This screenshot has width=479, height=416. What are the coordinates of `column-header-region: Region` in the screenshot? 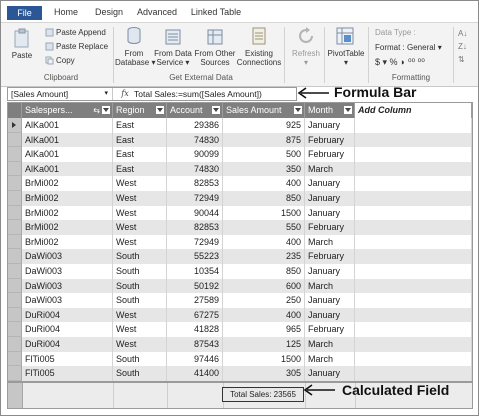 It's located at (140, 110).